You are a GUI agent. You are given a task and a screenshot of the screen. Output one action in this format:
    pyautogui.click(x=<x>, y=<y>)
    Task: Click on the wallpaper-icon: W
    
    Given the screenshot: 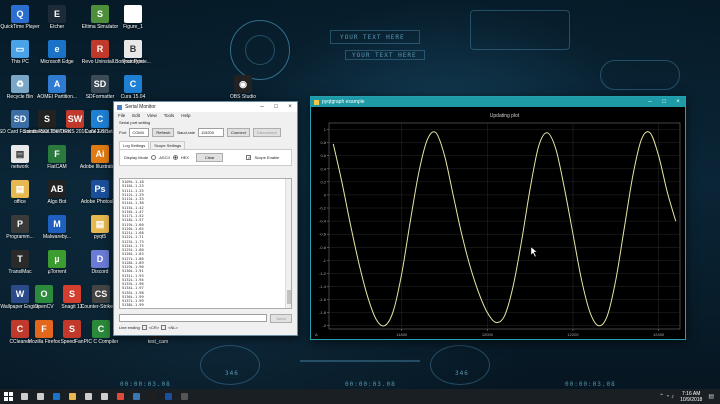 What is the action you would take?
    pyautogui.click(x=20, y=294)
    